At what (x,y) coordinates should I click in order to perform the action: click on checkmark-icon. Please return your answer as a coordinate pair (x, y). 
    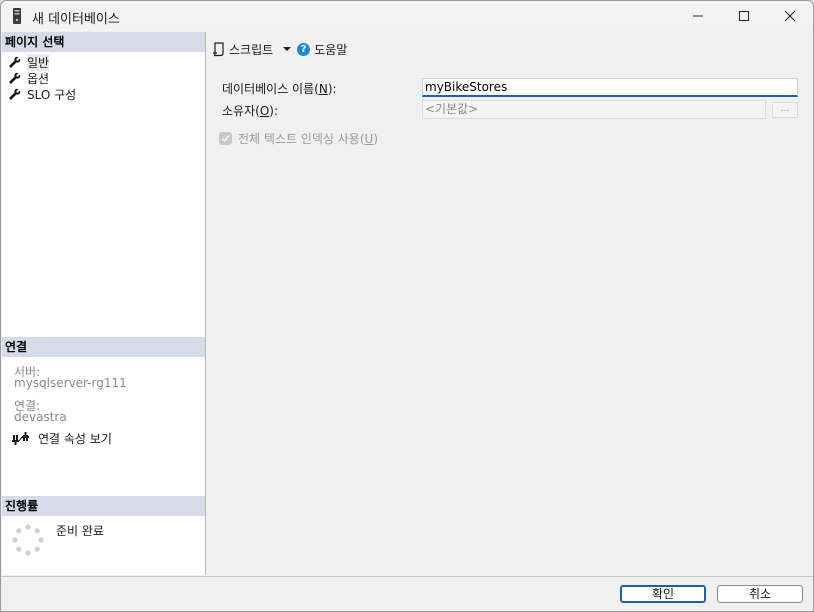
    Looking at the image, I should click on (225, 139).